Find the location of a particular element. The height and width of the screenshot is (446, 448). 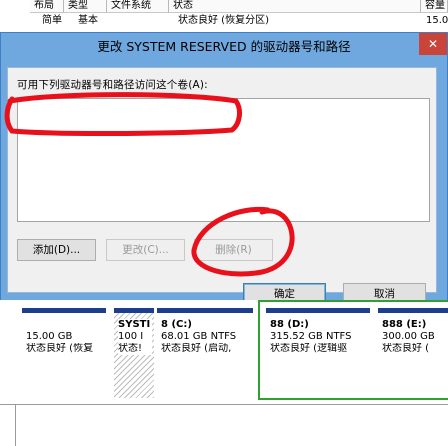

partition-name: 8 (C:) is located at coordinates (176, 324).